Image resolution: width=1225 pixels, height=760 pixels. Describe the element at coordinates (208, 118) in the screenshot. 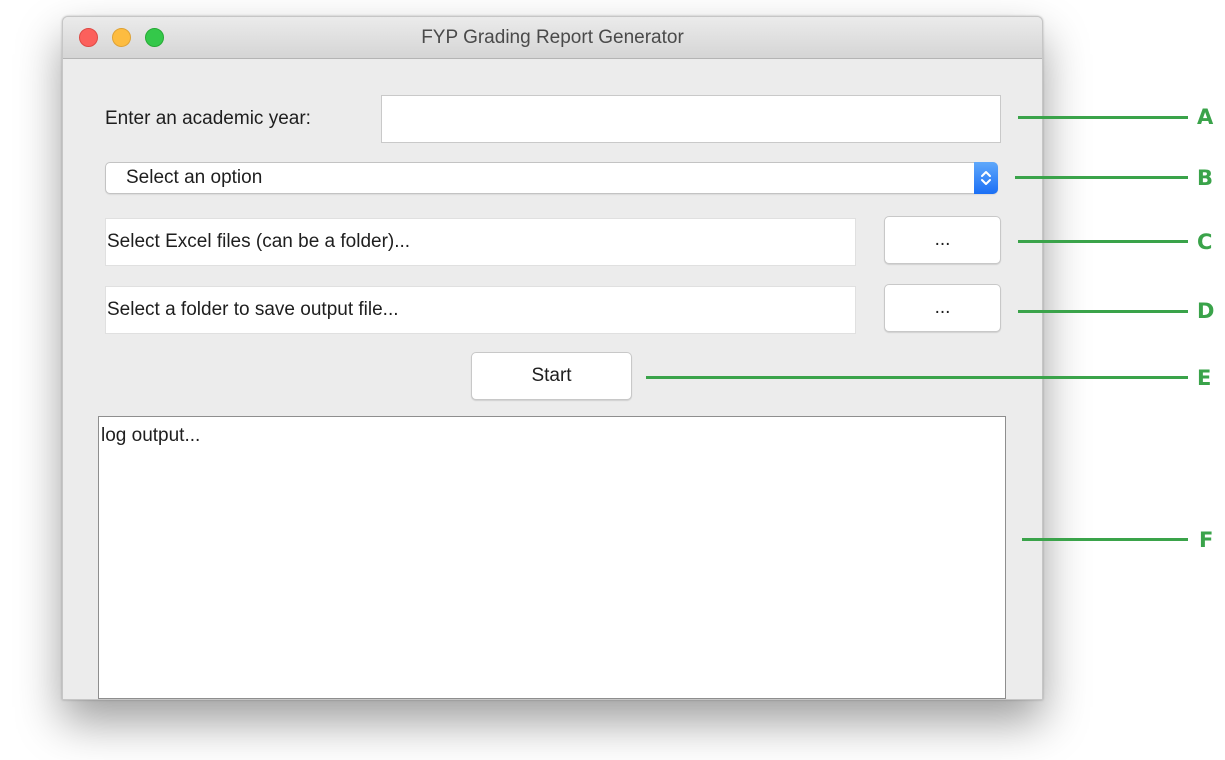

I see `academic-year-label: Enter an academic year:` at that location.